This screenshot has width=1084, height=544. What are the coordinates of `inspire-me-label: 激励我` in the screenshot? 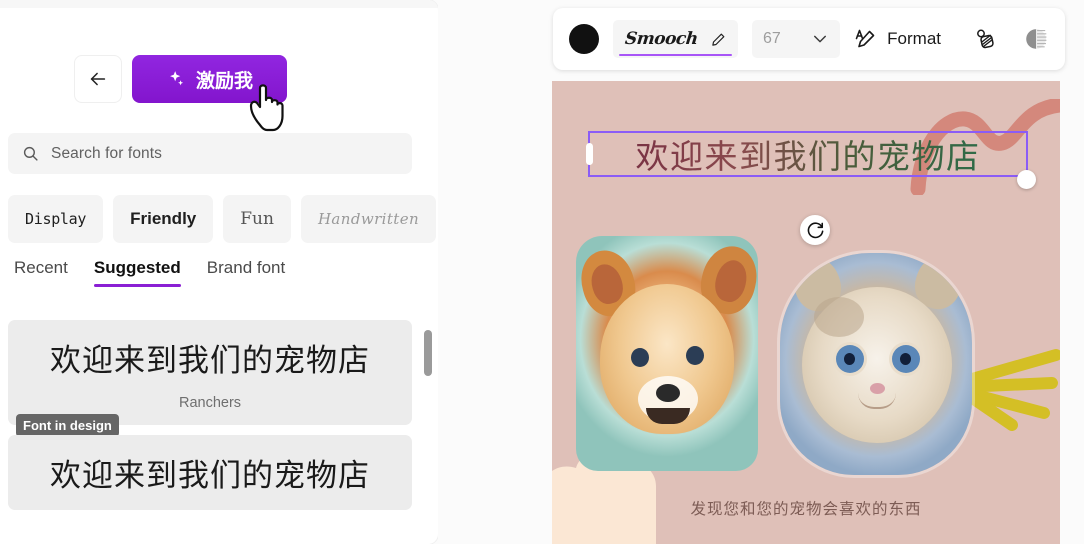 It's located at (224, 81).